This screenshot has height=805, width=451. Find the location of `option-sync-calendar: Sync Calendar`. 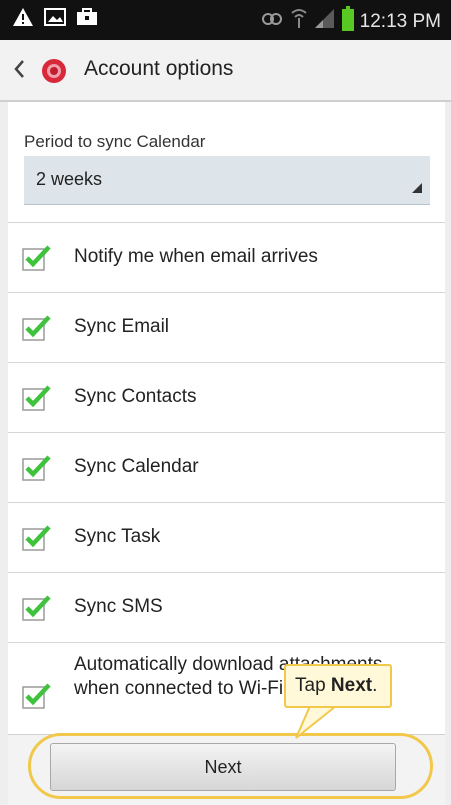

option-sync-calendar: Sync Calendar is located at coordinates (226, 467).